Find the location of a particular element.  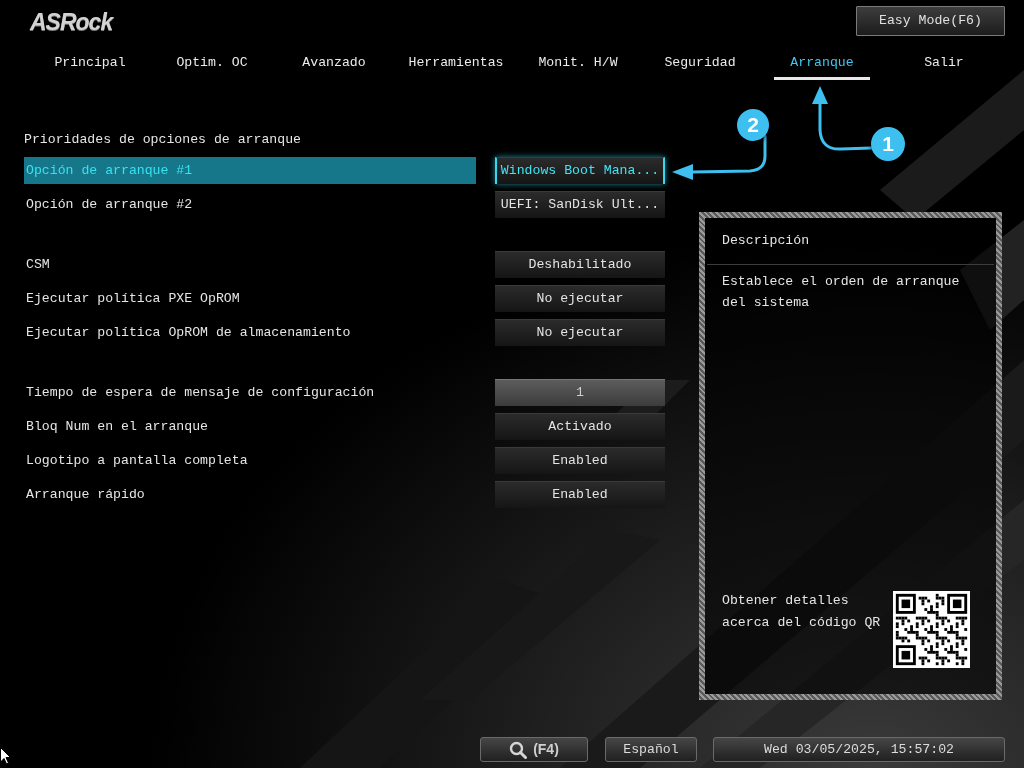

nav-tab: Principal is located at coordinates (90, 63).